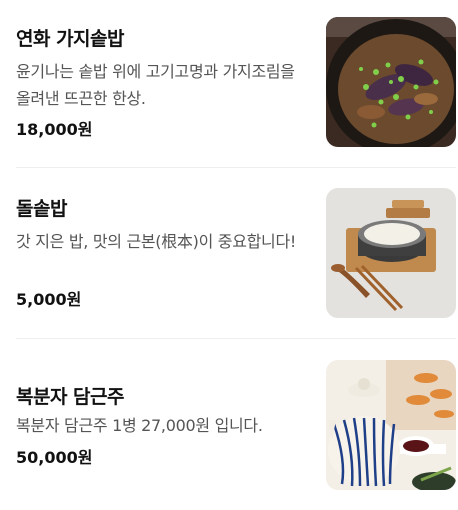 This screenshot has width=458, height=510. I want to click on menu-item-description: 갓 지은 밥, 맛의 근본(根本)이 중요합니다!, so click(156, 241).